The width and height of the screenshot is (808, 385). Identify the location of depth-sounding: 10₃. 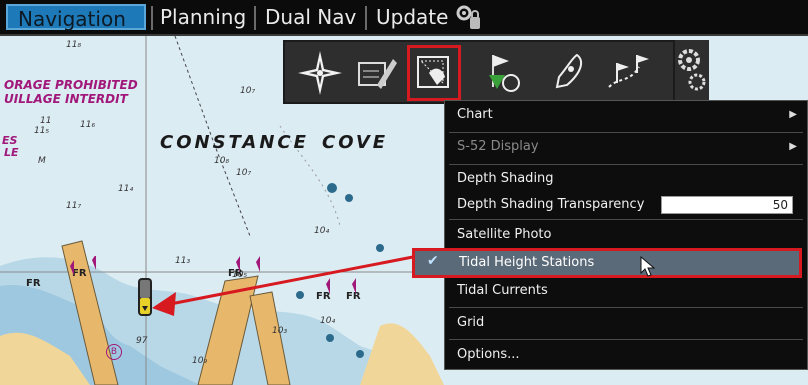
(280, 331).